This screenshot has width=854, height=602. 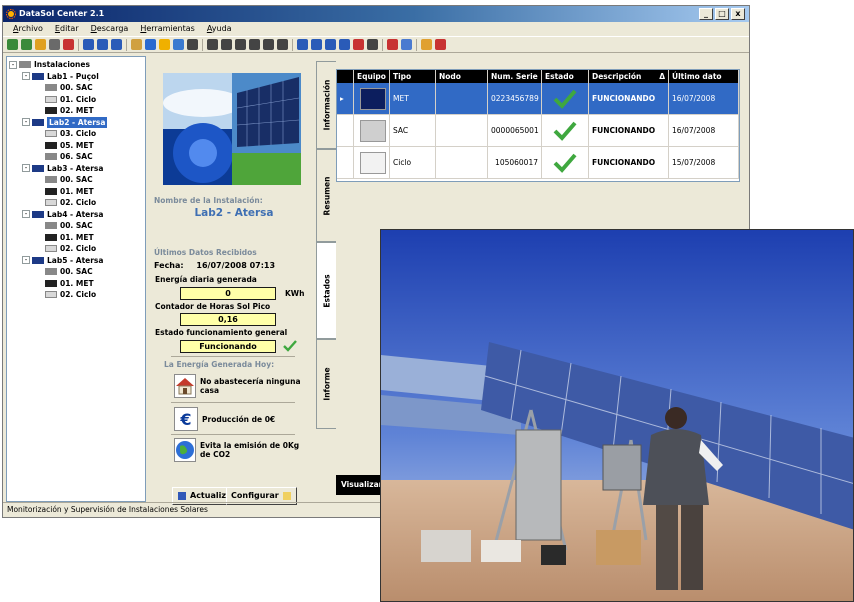 What do you see at coordinates (704, 76) in the screenshot?
I see `col-header-ultimo: Último dato` at bounding box center [704, 76].